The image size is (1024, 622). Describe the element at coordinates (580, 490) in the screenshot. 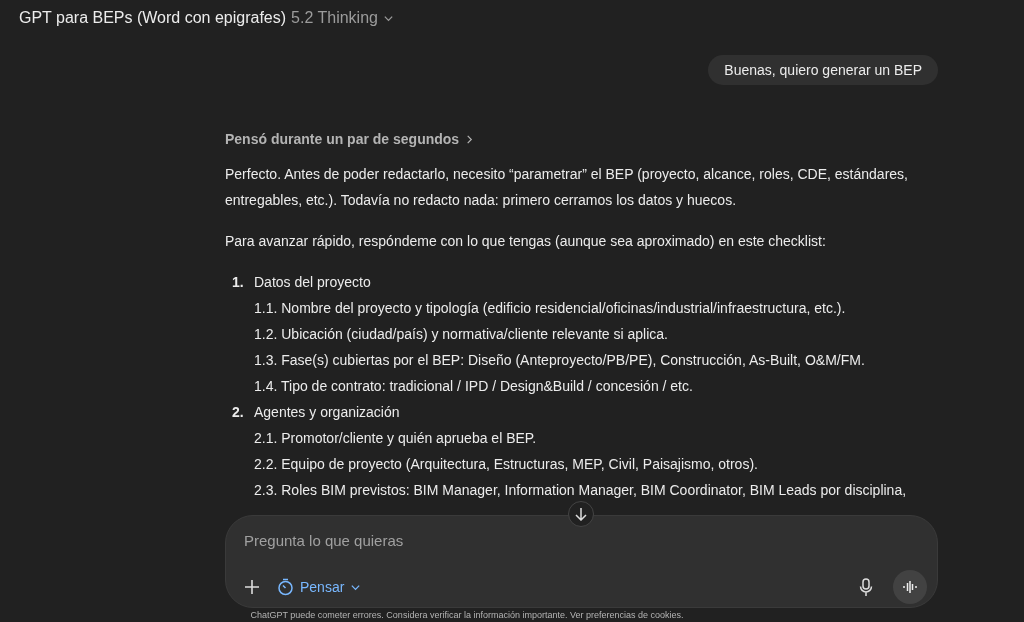

I see `checklist-item: 2.3. Roles BIM previstos: BIM Manager, Information Manager, BIM Coordinator, BIM Leads por disciplina,` at that location.